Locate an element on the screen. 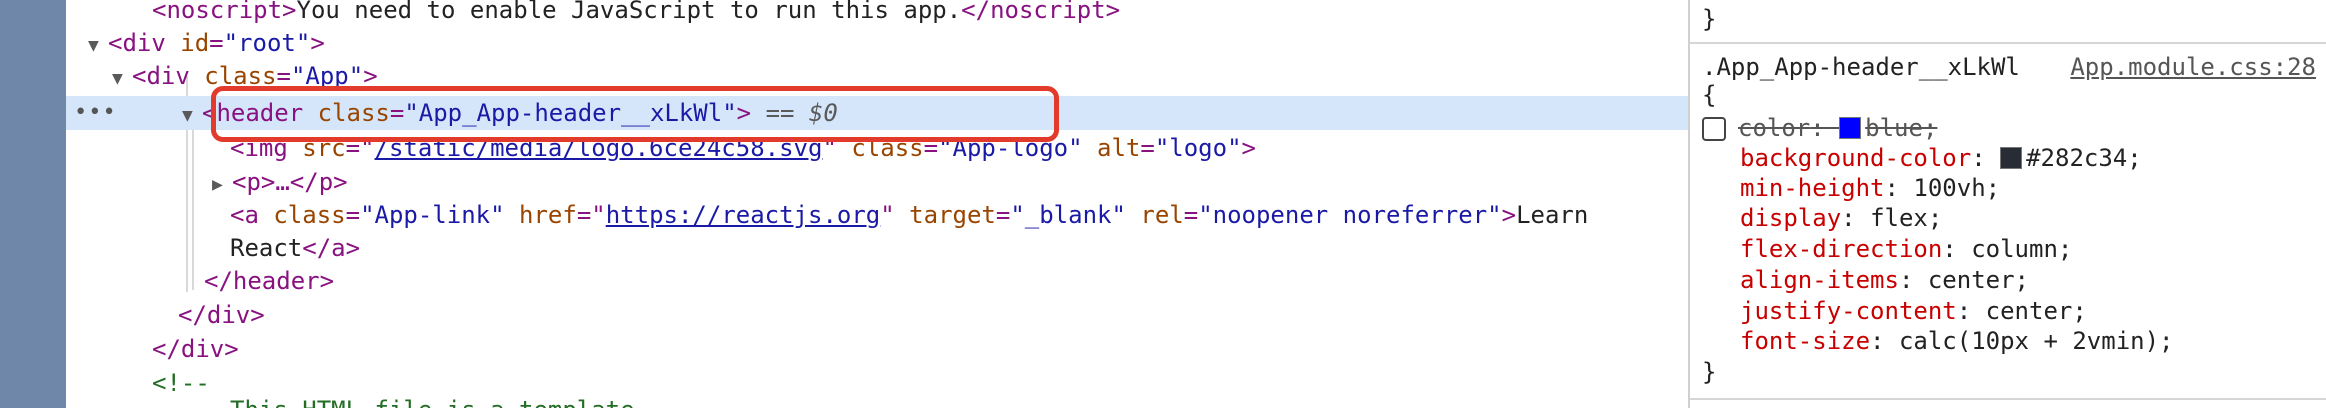 The height and width of the screenshot is (408, 2326). prop-name: align-items is located at coordinates (1819, 280).